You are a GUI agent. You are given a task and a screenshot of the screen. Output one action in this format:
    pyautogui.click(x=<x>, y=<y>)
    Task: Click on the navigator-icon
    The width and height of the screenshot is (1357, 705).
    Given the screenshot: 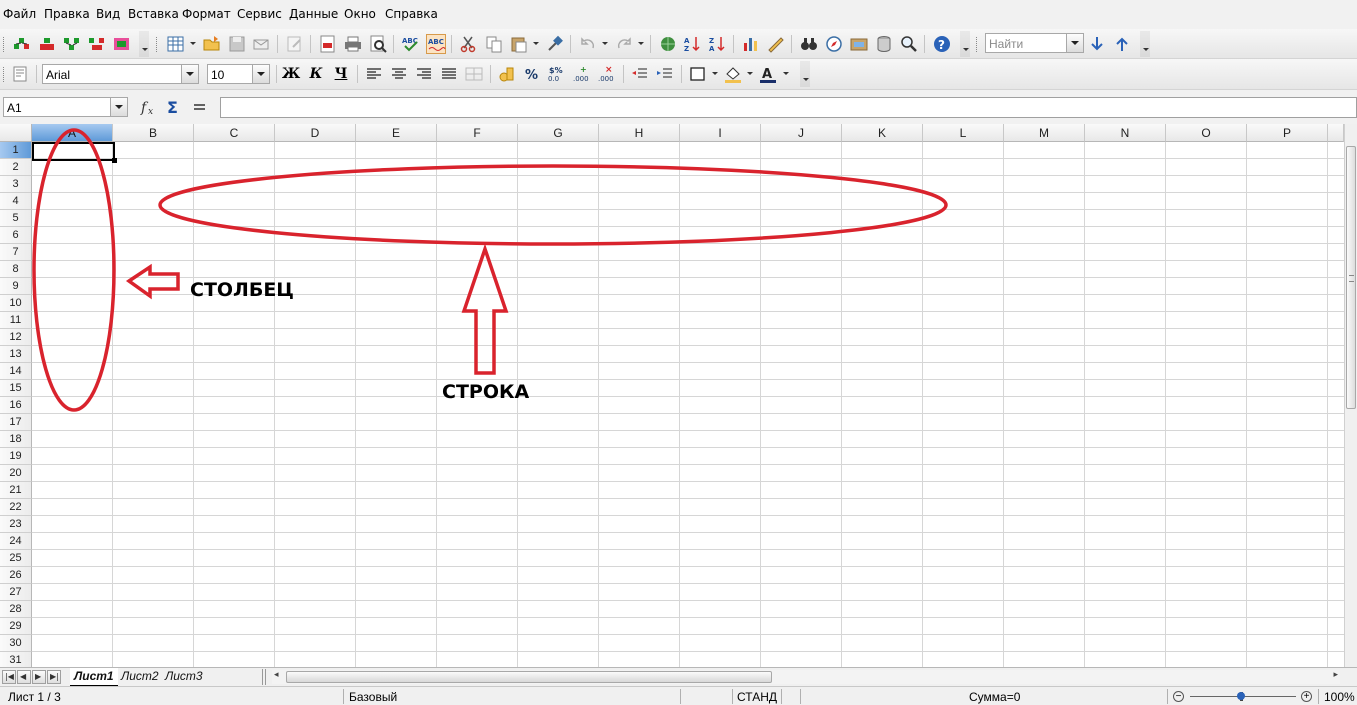 What is the action you would take?
    pyautogui.click(x=834, y=44)
    